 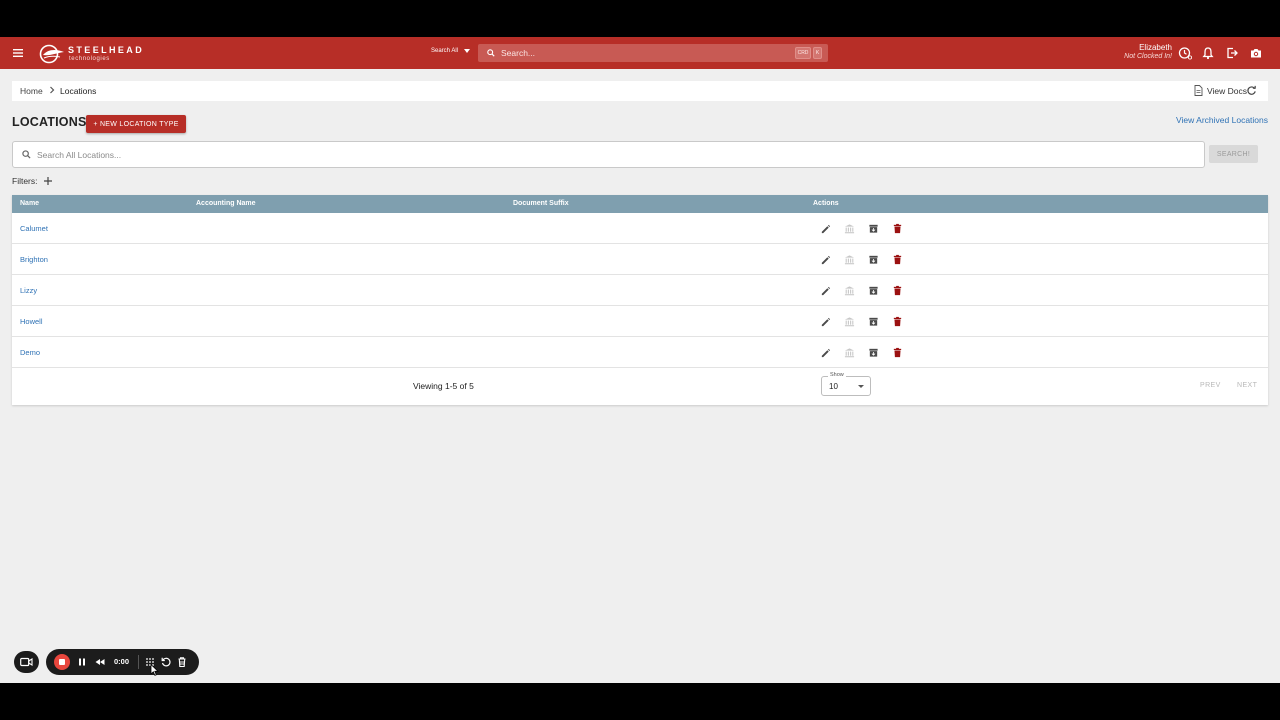 I want to click on steelhead-logo: STEELHEAD technologies, so click(x=90, y=54).